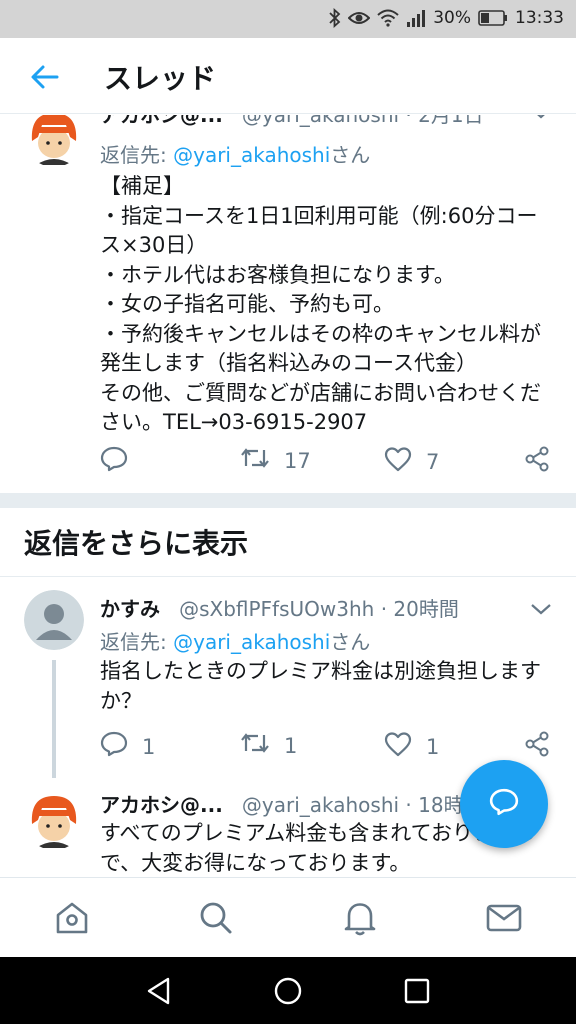 Image resolution: width=576 pixels, height=1024 pixels. I want to click on reply-button, so click(114, 461).